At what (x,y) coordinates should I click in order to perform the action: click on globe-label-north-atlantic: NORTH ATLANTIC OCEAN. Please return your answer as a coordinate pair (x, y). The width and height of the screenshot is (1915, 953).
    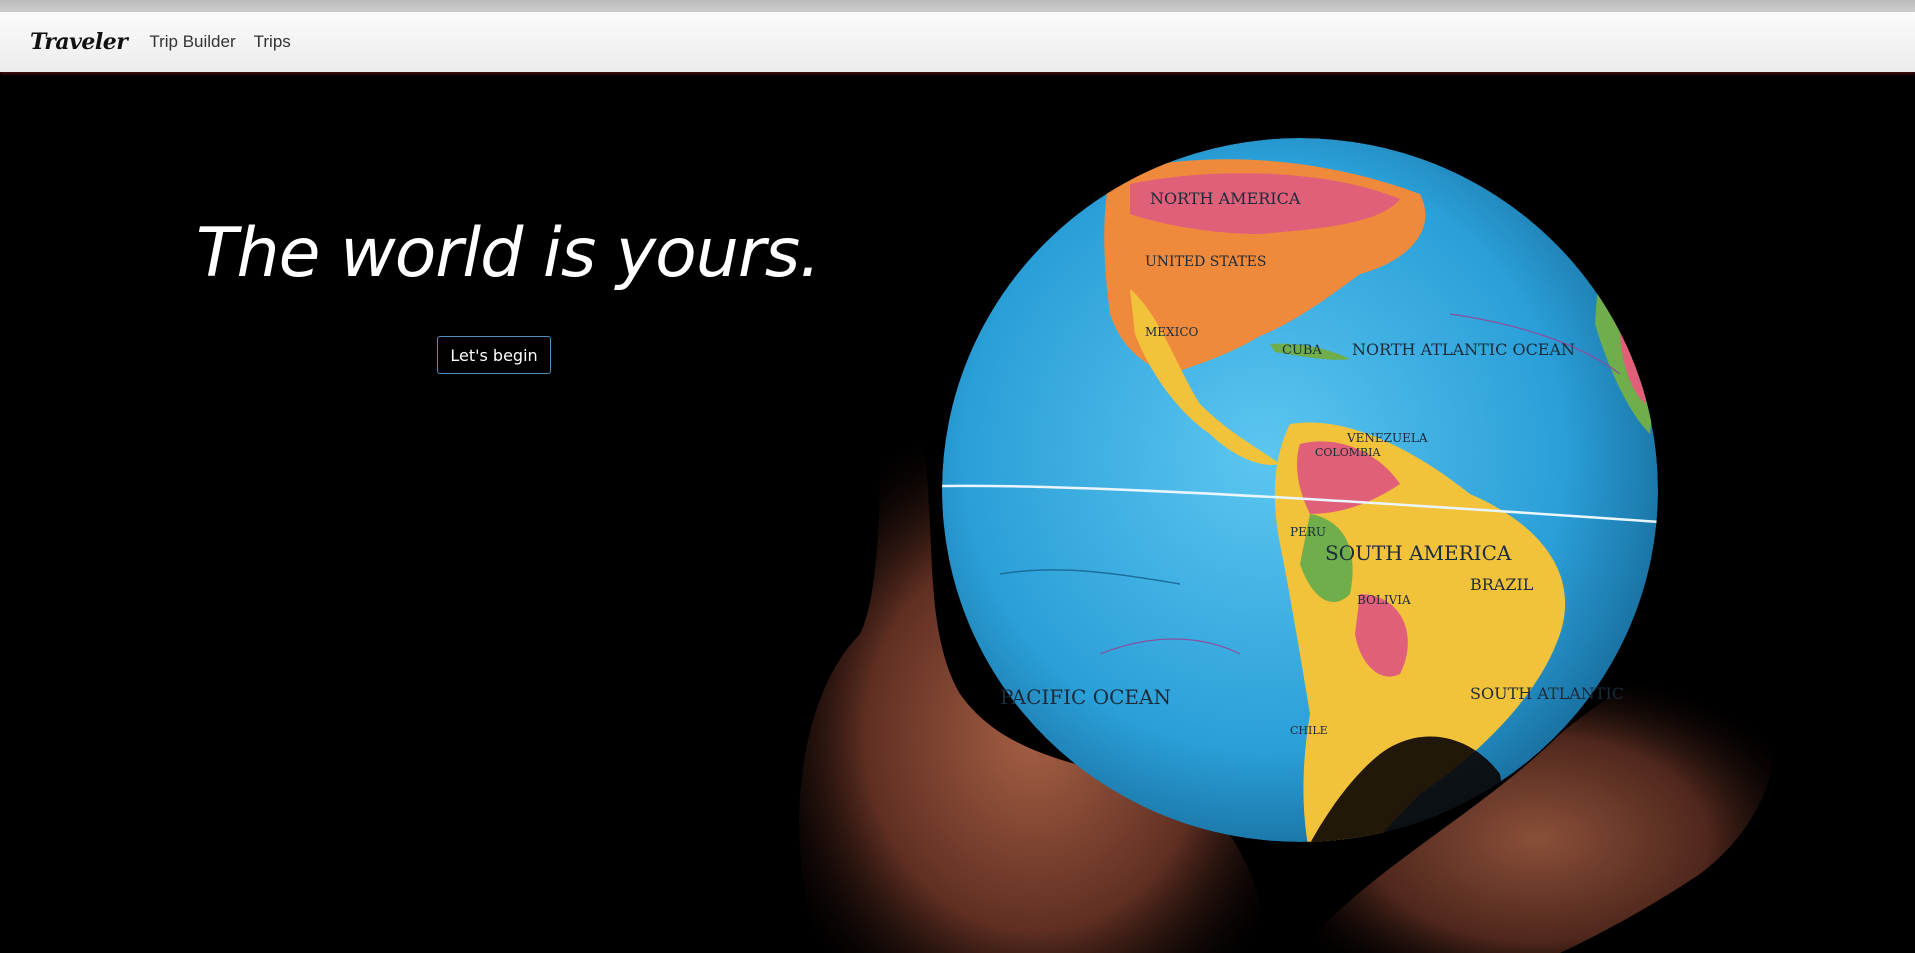
    Looking at the image, I should click on (1463, 349).